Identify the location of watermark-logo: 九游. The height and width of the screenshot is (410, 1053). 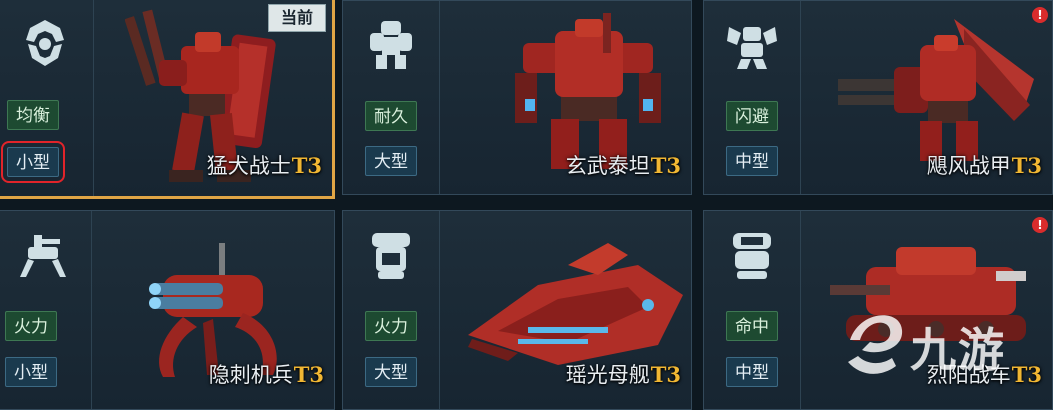
(940, 345).